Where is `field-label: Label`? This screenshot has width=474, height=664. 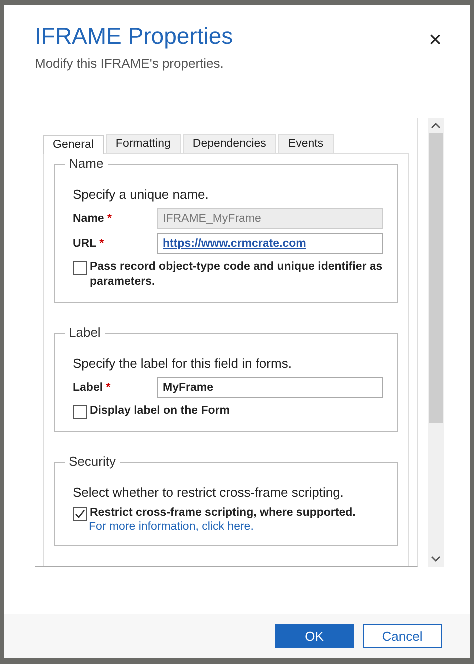 field-label: Label is located at coordinates (88, 388).